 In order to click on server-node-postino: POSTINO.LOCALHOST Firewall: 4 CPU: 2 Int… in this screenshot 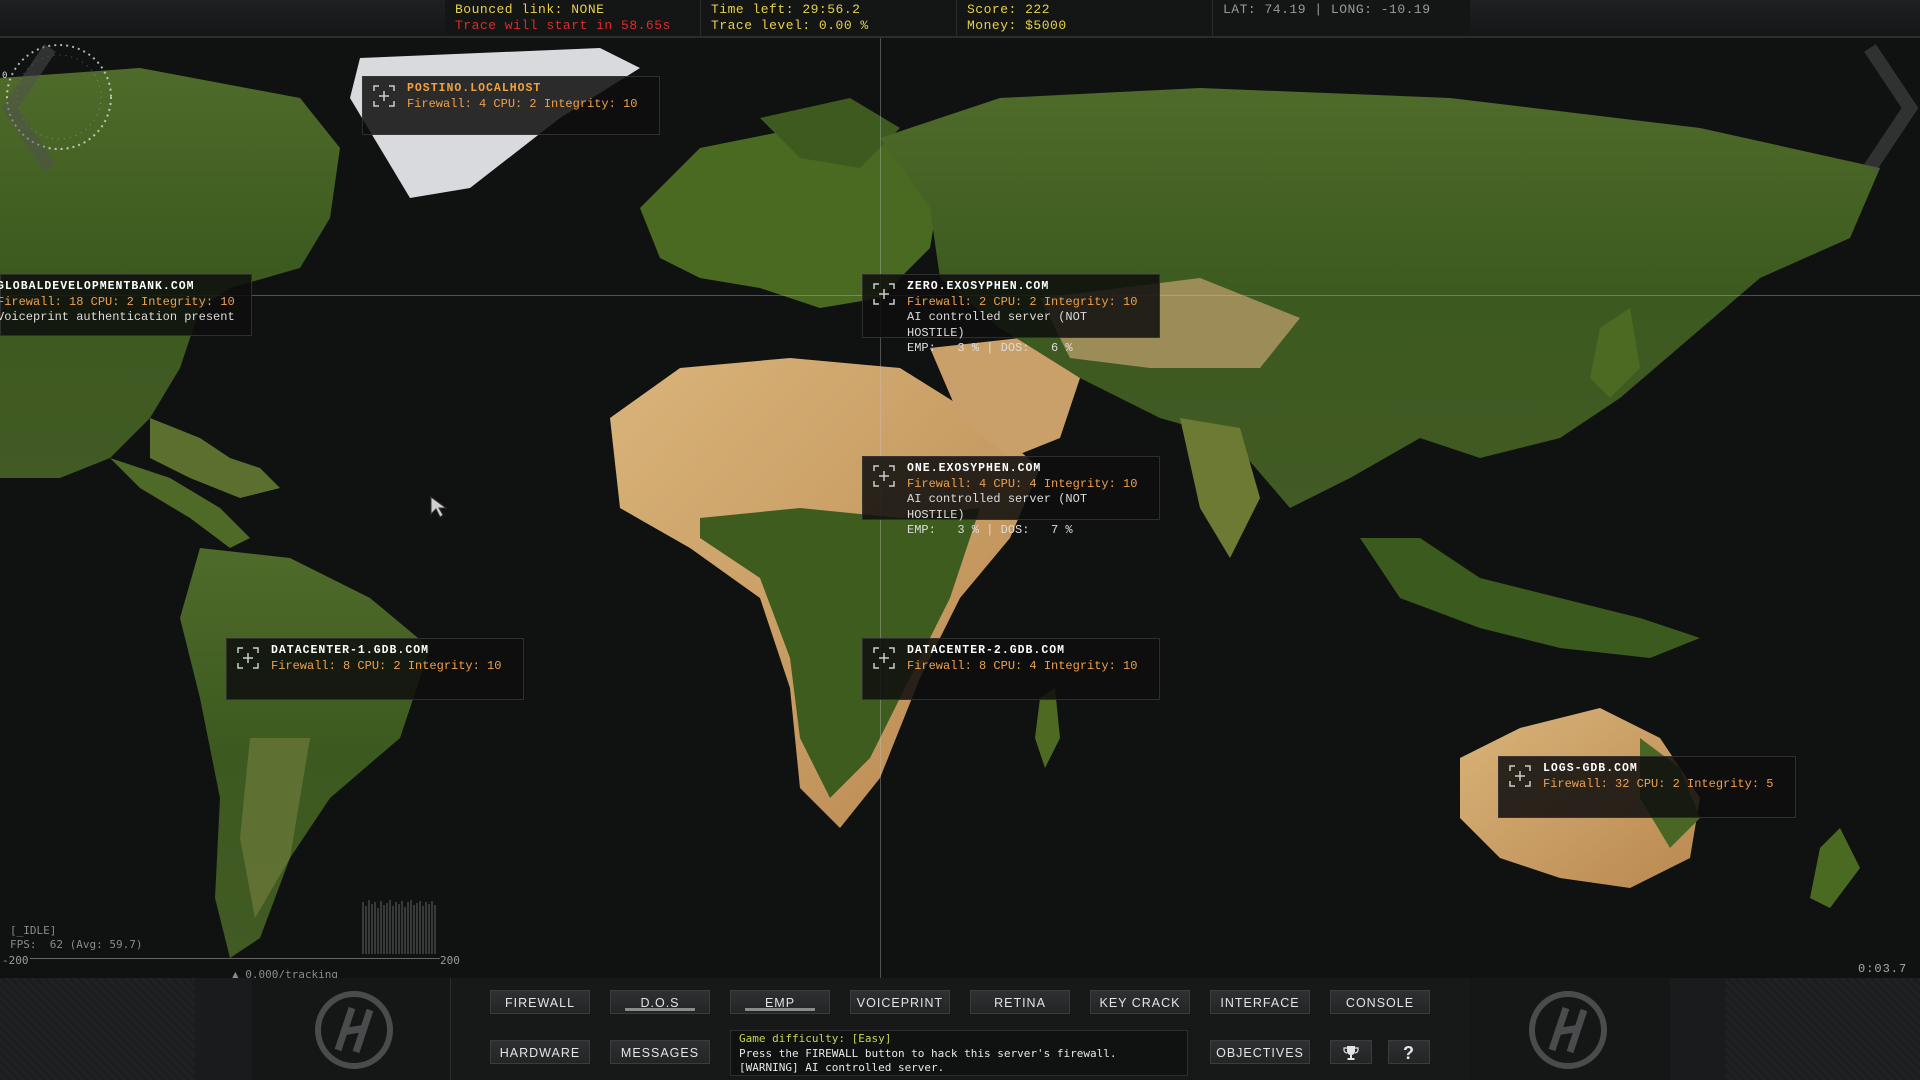, I will do `click(511, 105)`.